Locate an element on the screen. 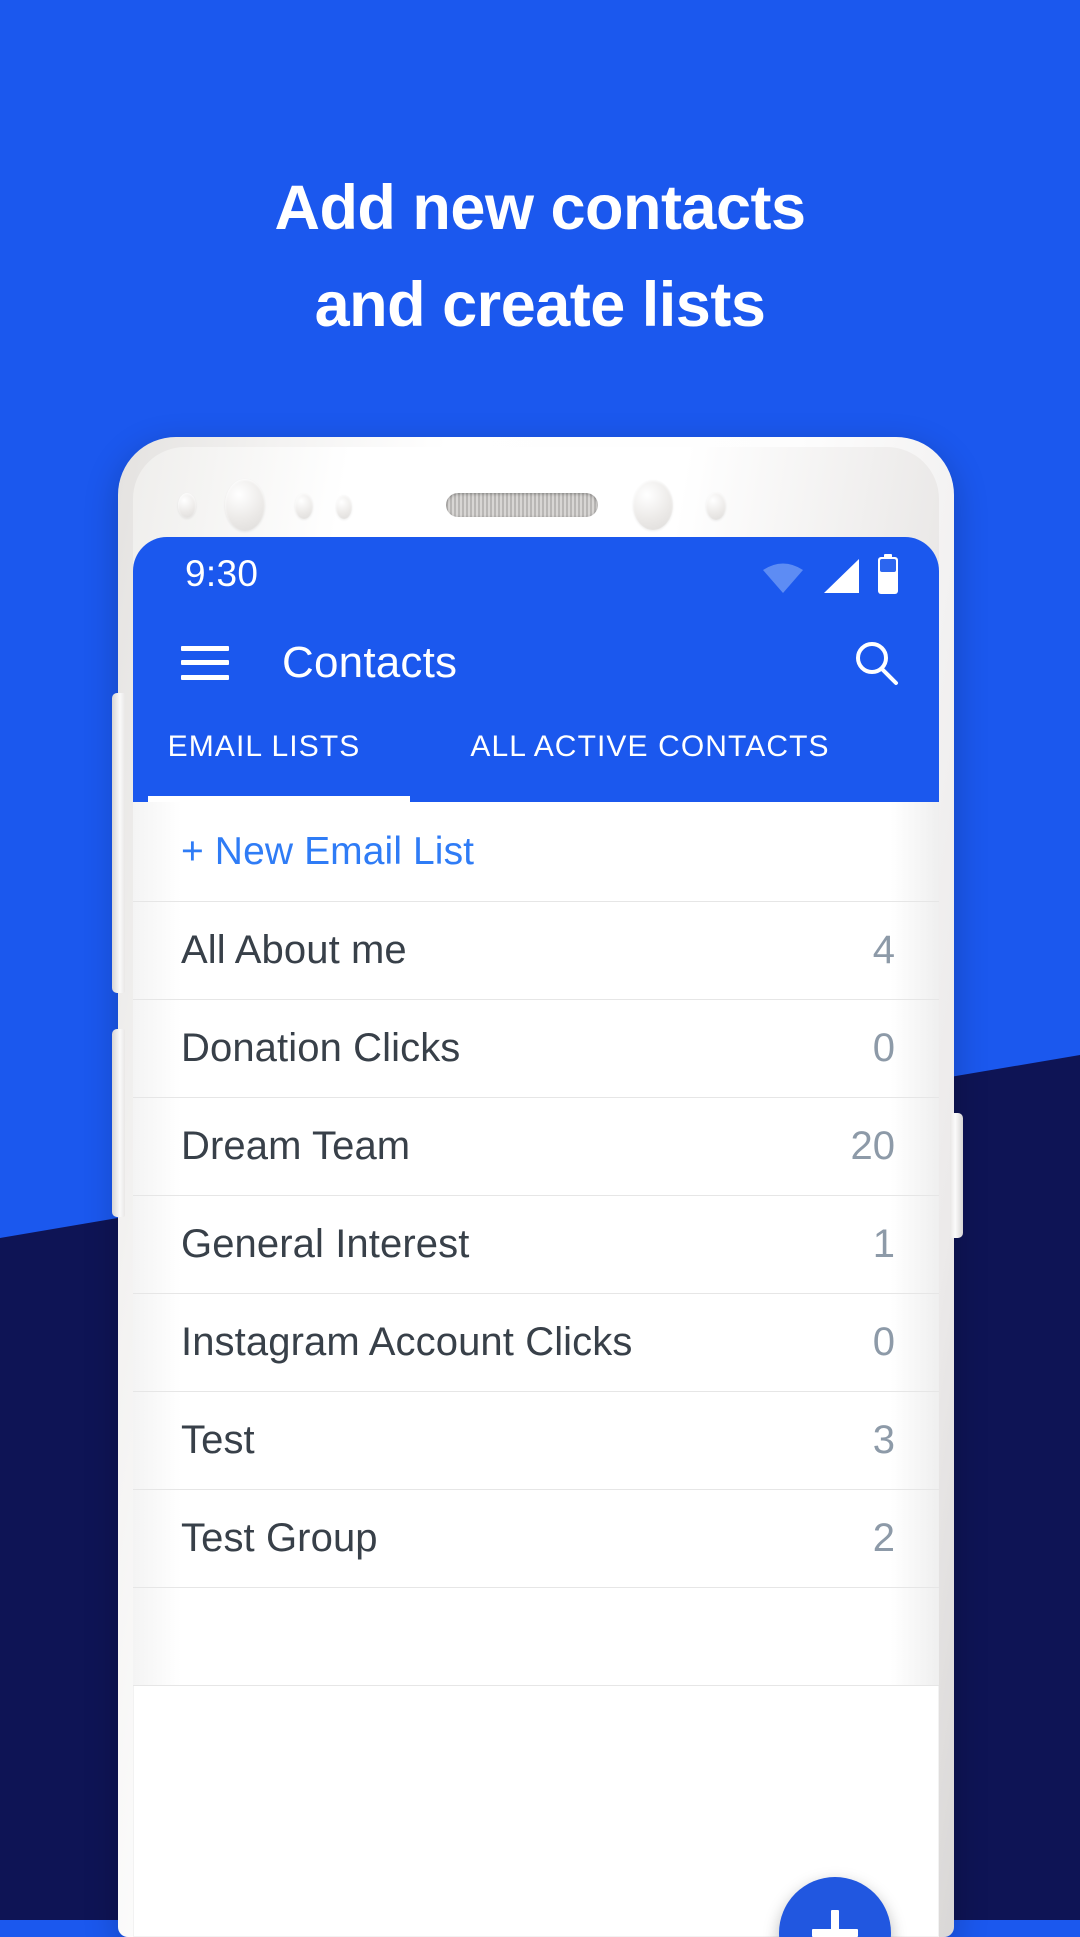 The image size is (1080, 1937). tab-email-lists-label: EMAIL LISTS is located at coordinates (264, 746).